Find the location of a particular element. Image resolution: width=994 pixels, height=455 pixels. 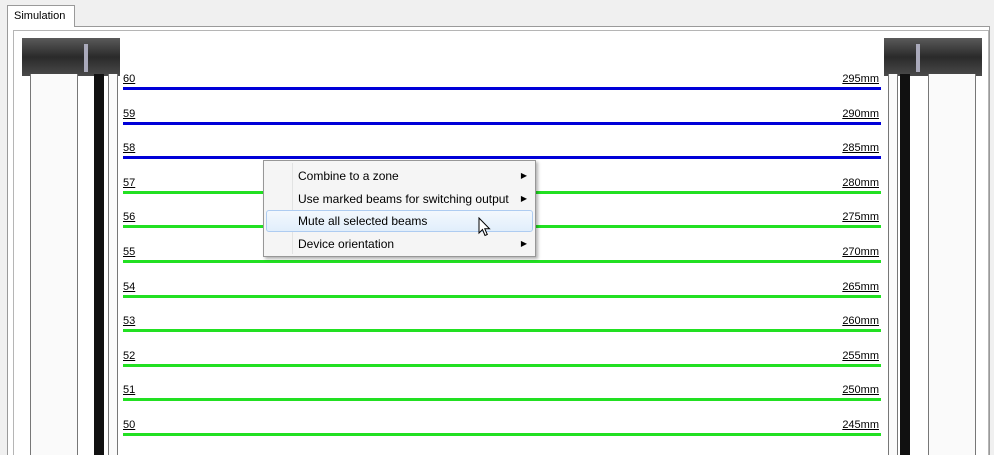

tab-simulation: Simulation is located at coordinates (41, 16).